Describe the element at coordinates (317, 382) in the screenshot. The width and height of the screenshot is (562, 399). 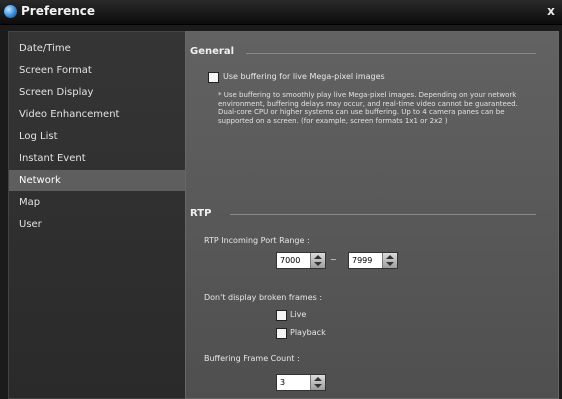
I see `buffer-count-arrows` at that location.